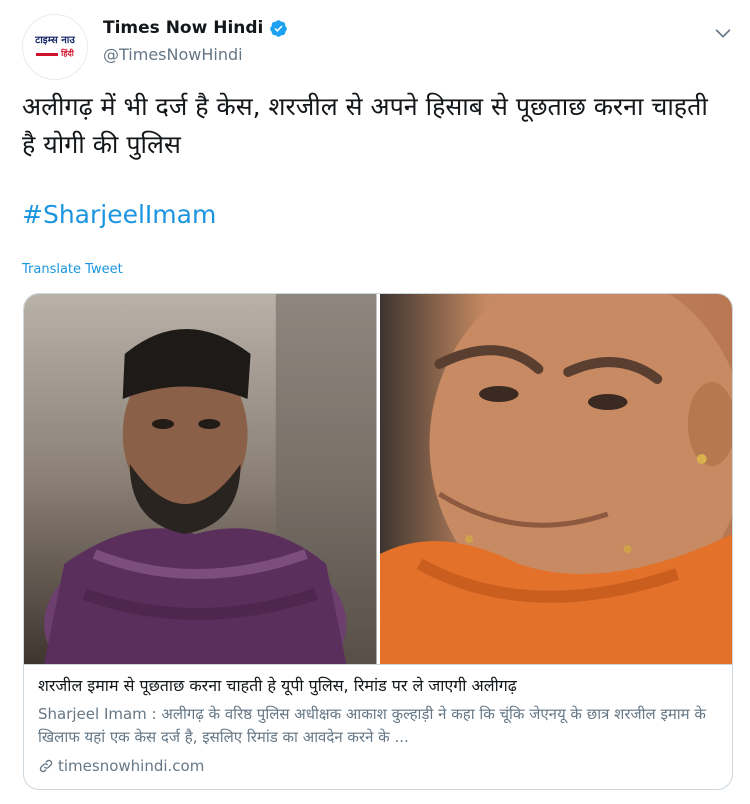 This screenshot has width=750, height=804. Describe the element at coordinates (183, 28) in the screenshot. I see `display-name: Times Now Hindi` at that location.